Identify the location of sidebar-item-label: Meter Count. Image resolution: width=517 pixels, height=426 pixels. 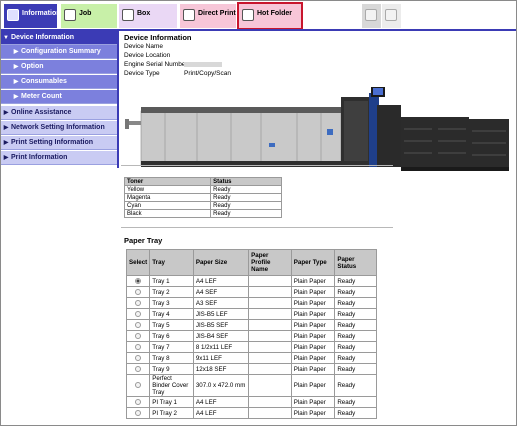
(41, 96).